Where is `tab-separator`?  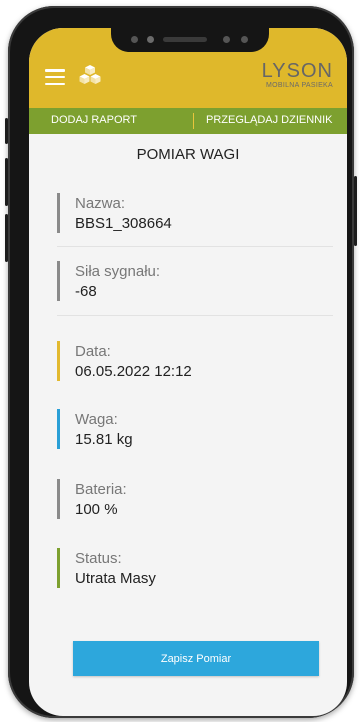
tab-separator is located at coordinates (193, 121).